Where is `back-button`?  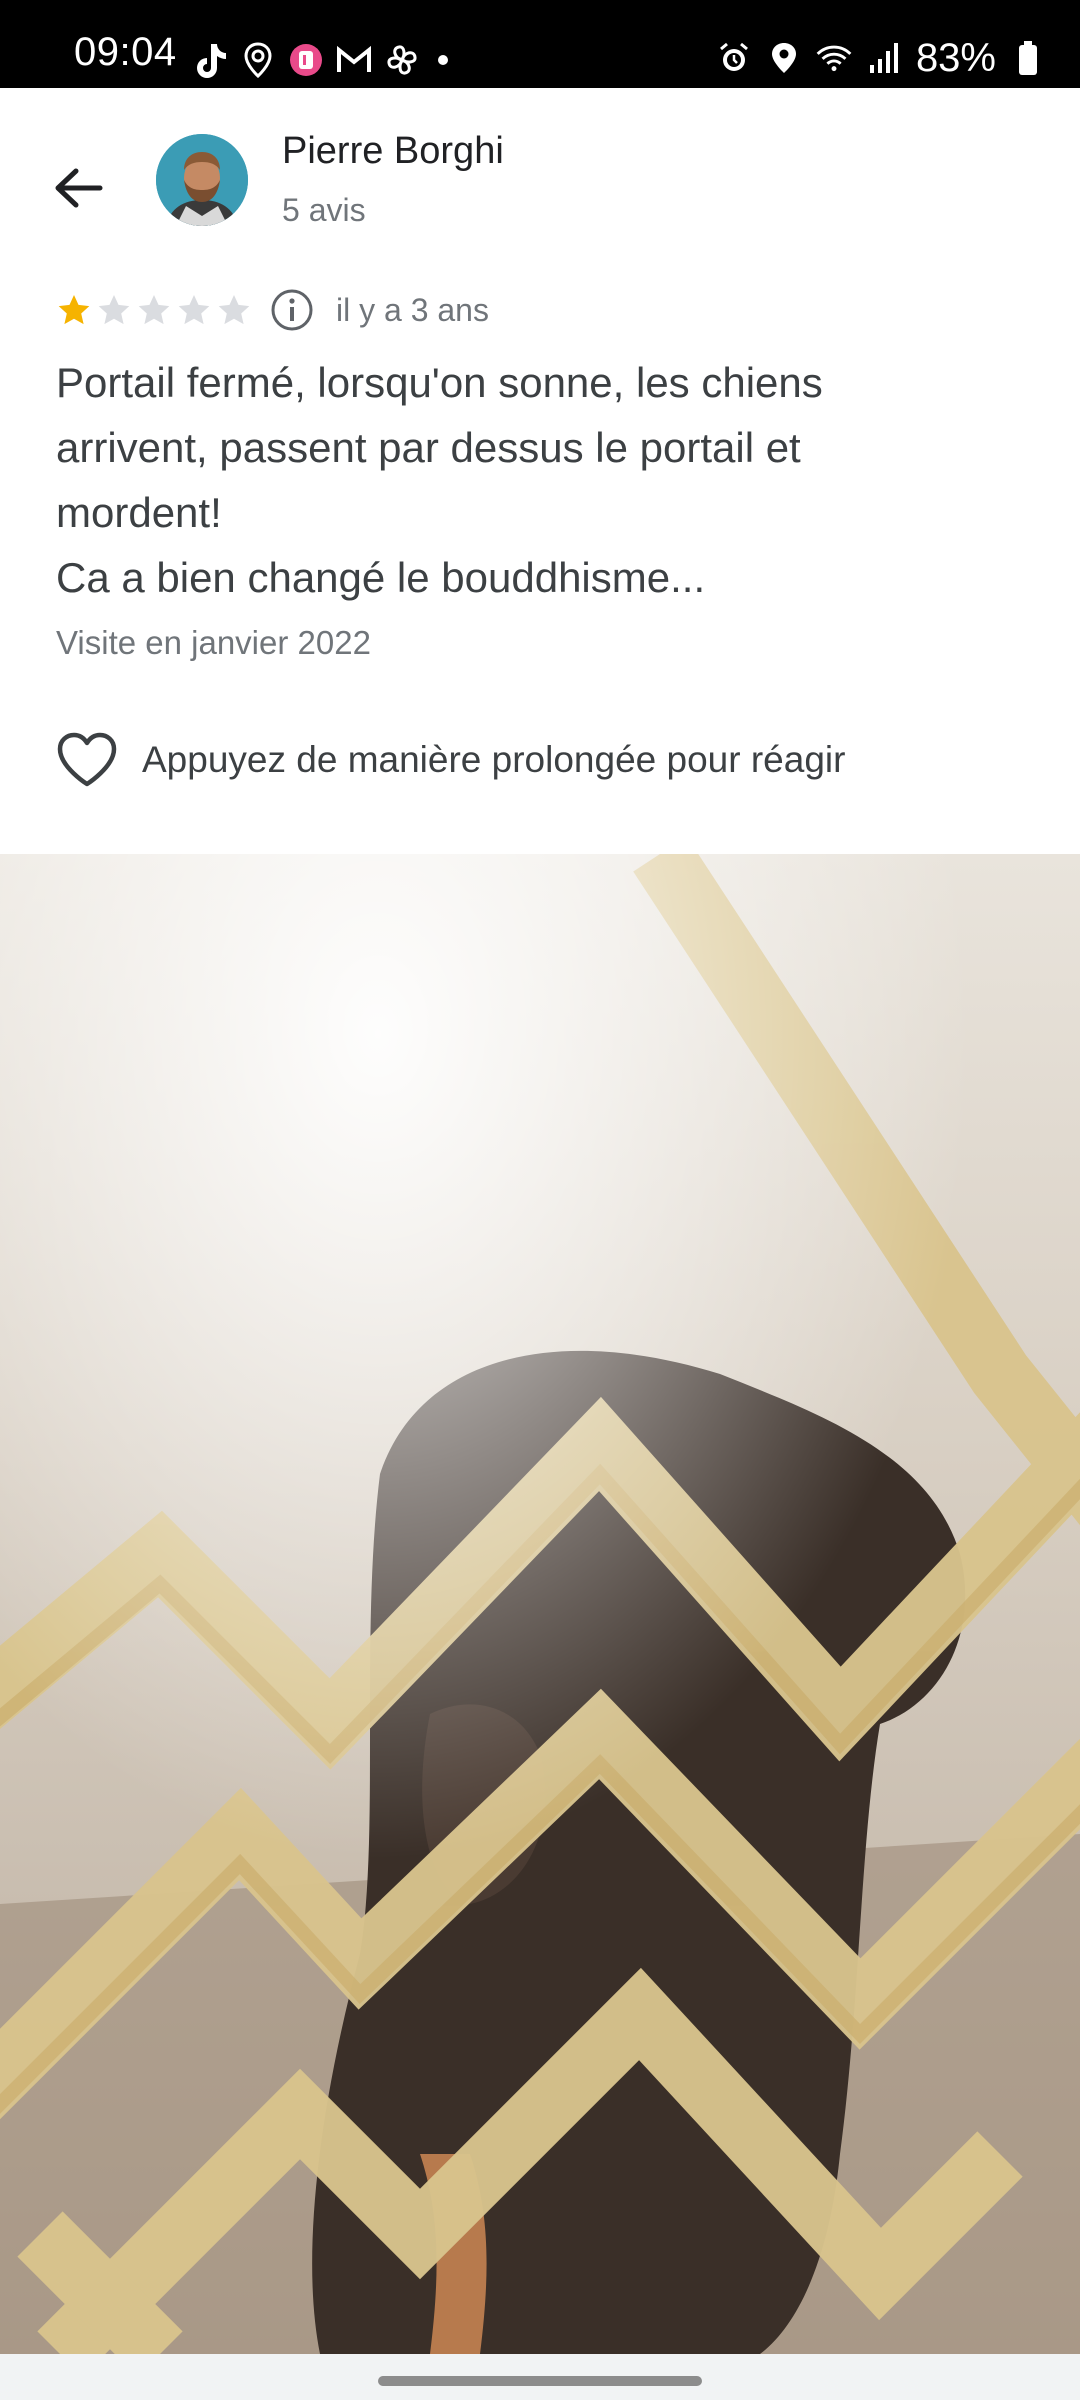
back-button is located at coordinates (78, 188).